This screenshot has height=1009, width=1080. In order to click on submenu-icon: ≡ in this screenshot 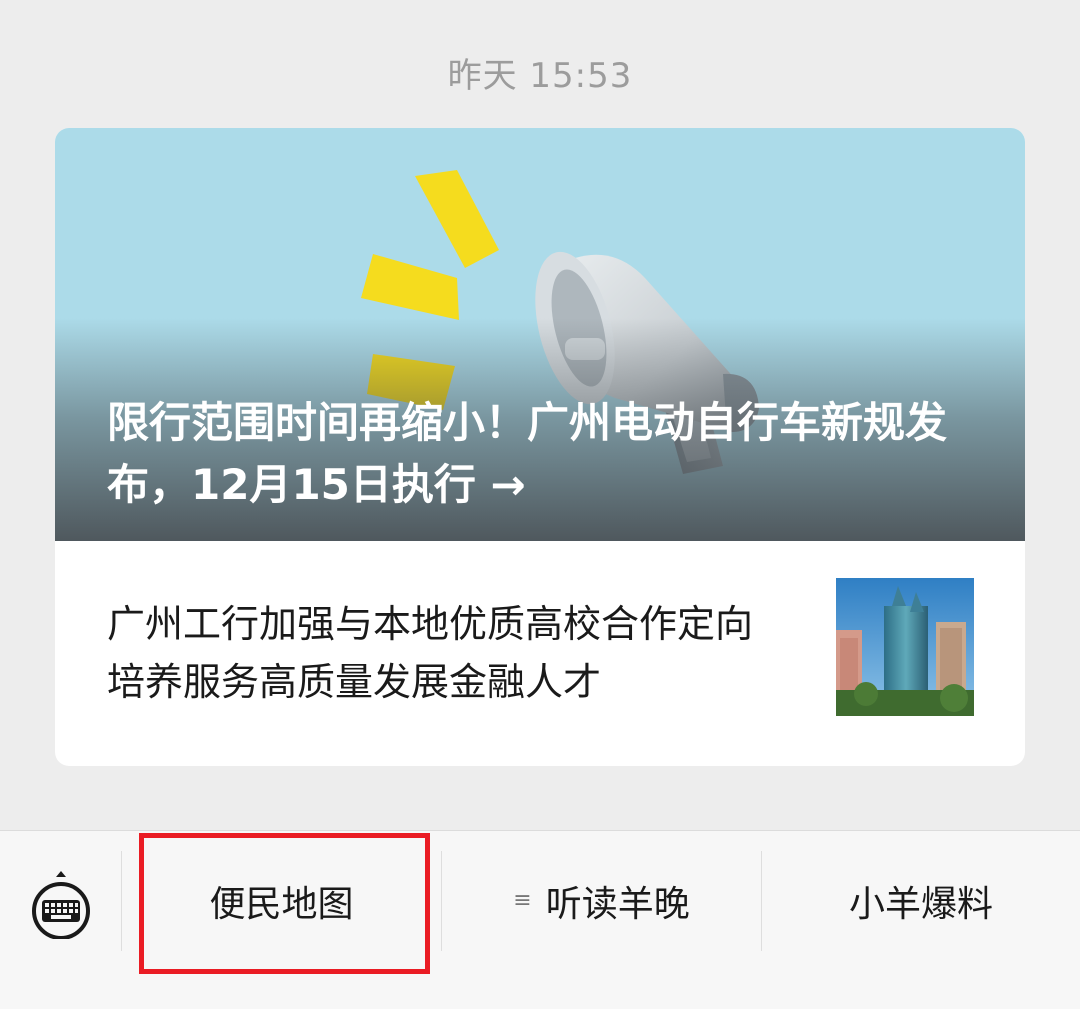, I will do `click(522, 900)`.